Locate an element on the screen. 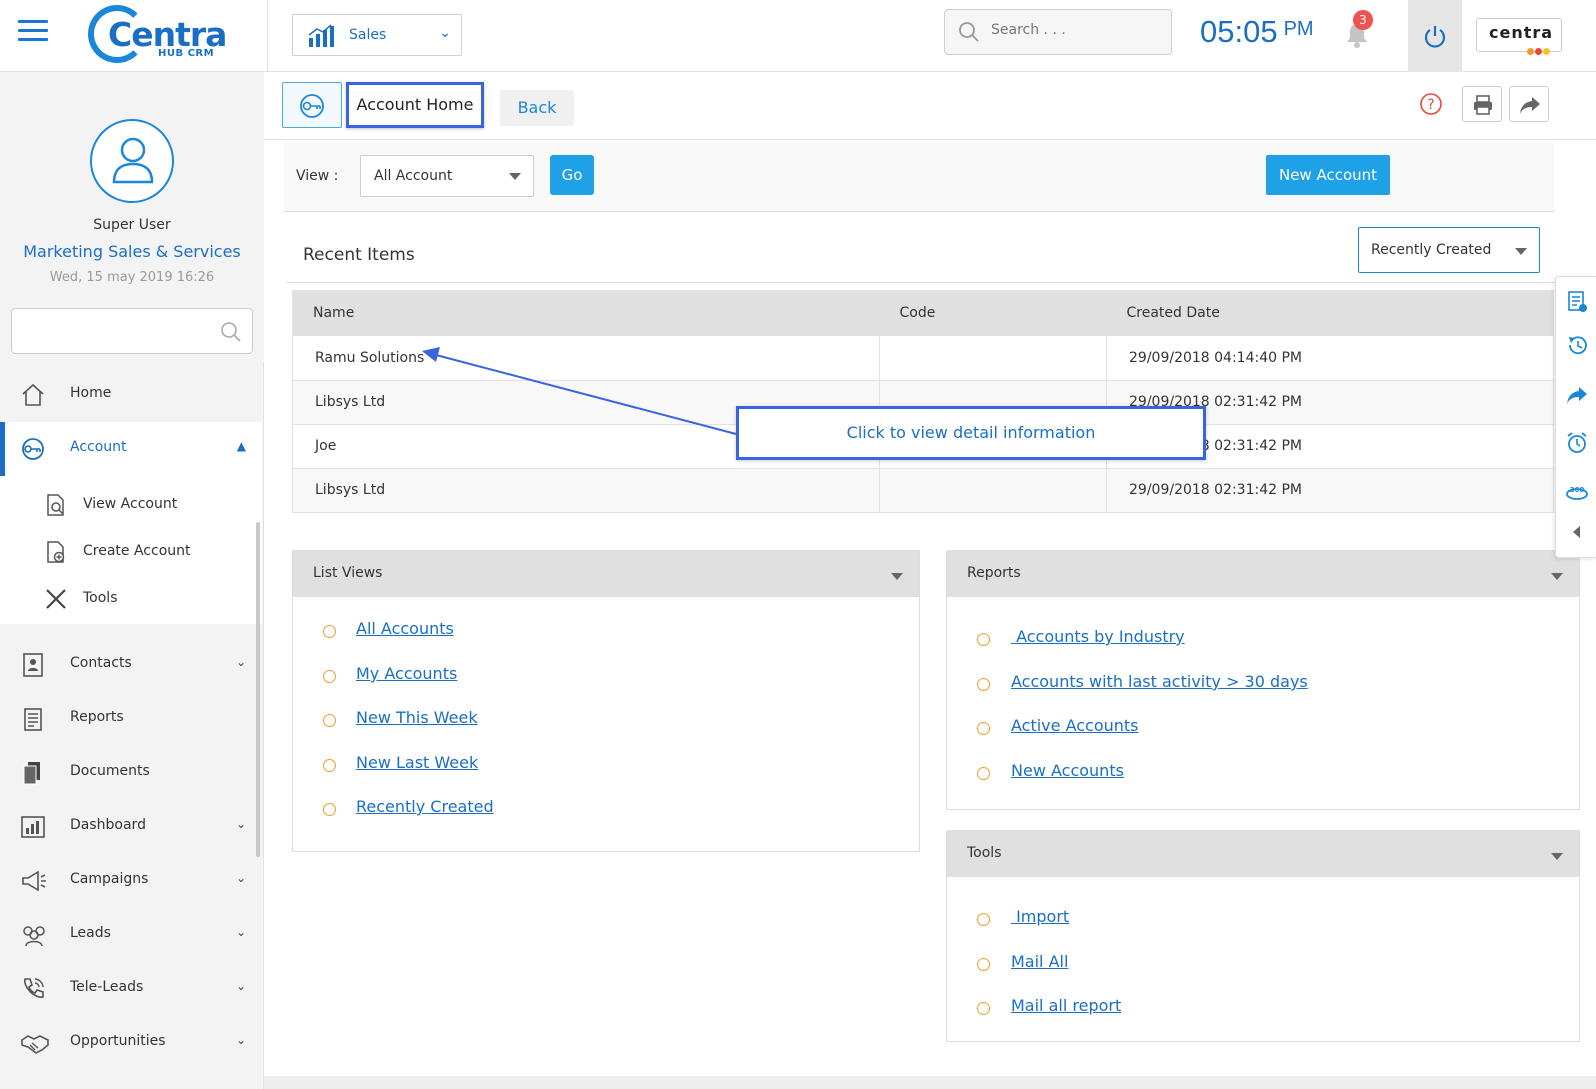 This screenshot has width=1596, height=1089. share-icon is located at coordinates (1530, 105).